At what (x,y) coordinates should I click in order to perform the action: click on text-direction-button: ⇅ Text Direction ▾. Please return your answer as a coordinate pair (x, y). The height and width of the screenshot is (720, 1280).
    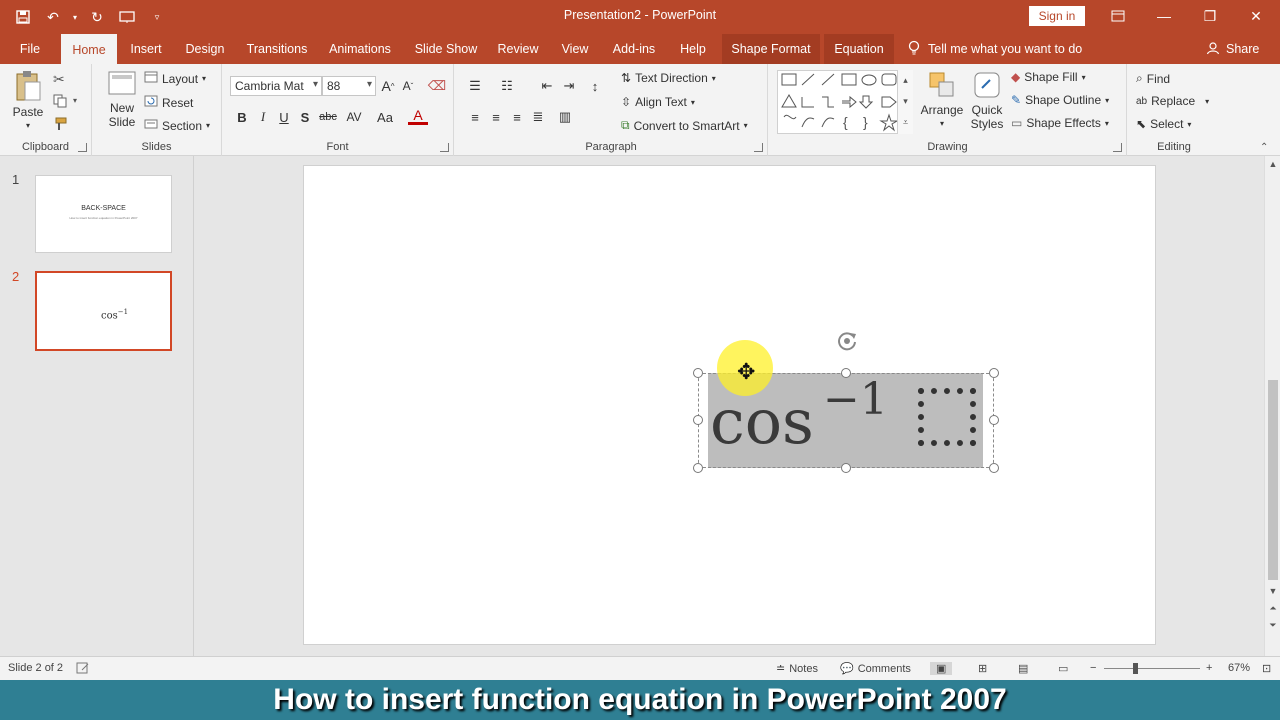
    Looking at the image, I should click on (668, 78).